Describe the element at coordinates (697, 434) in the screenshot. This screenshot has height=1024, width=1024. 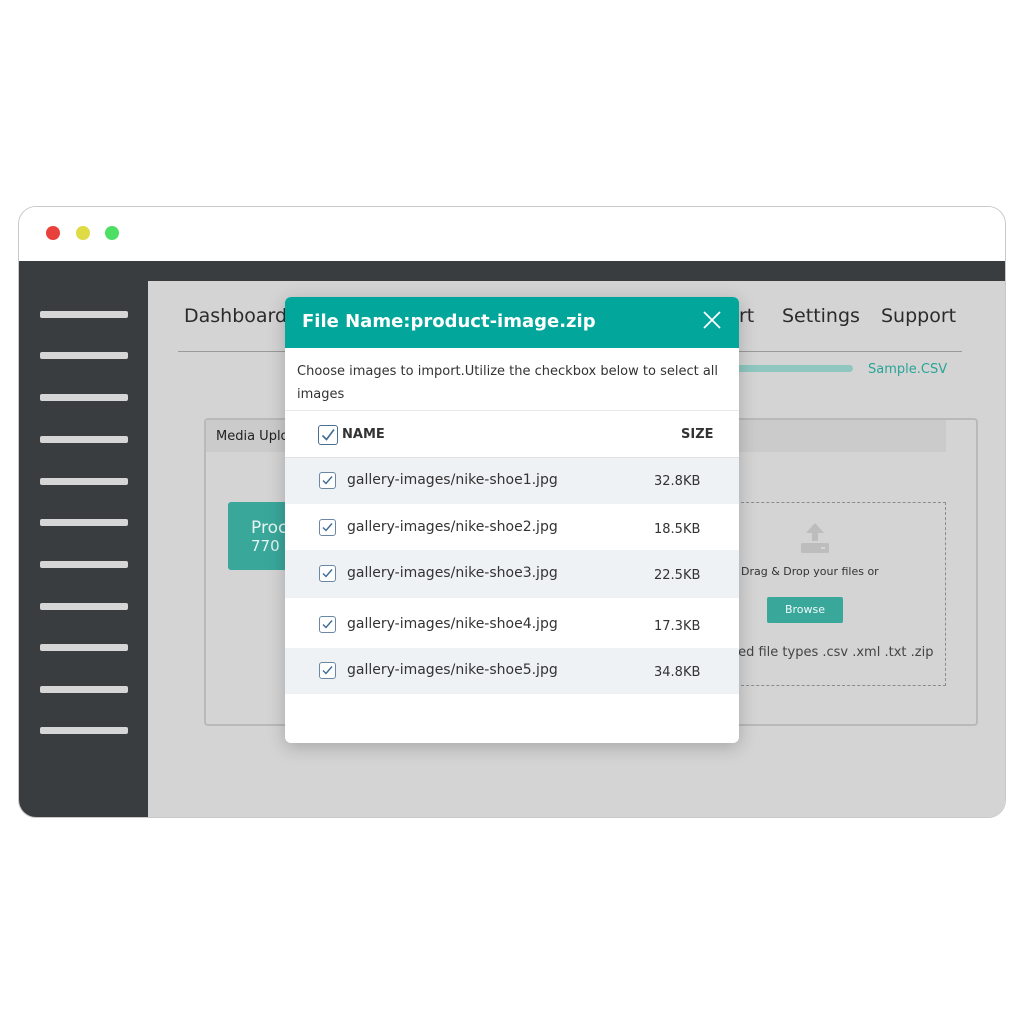
I see `column-header-size: SIZE` at that location.